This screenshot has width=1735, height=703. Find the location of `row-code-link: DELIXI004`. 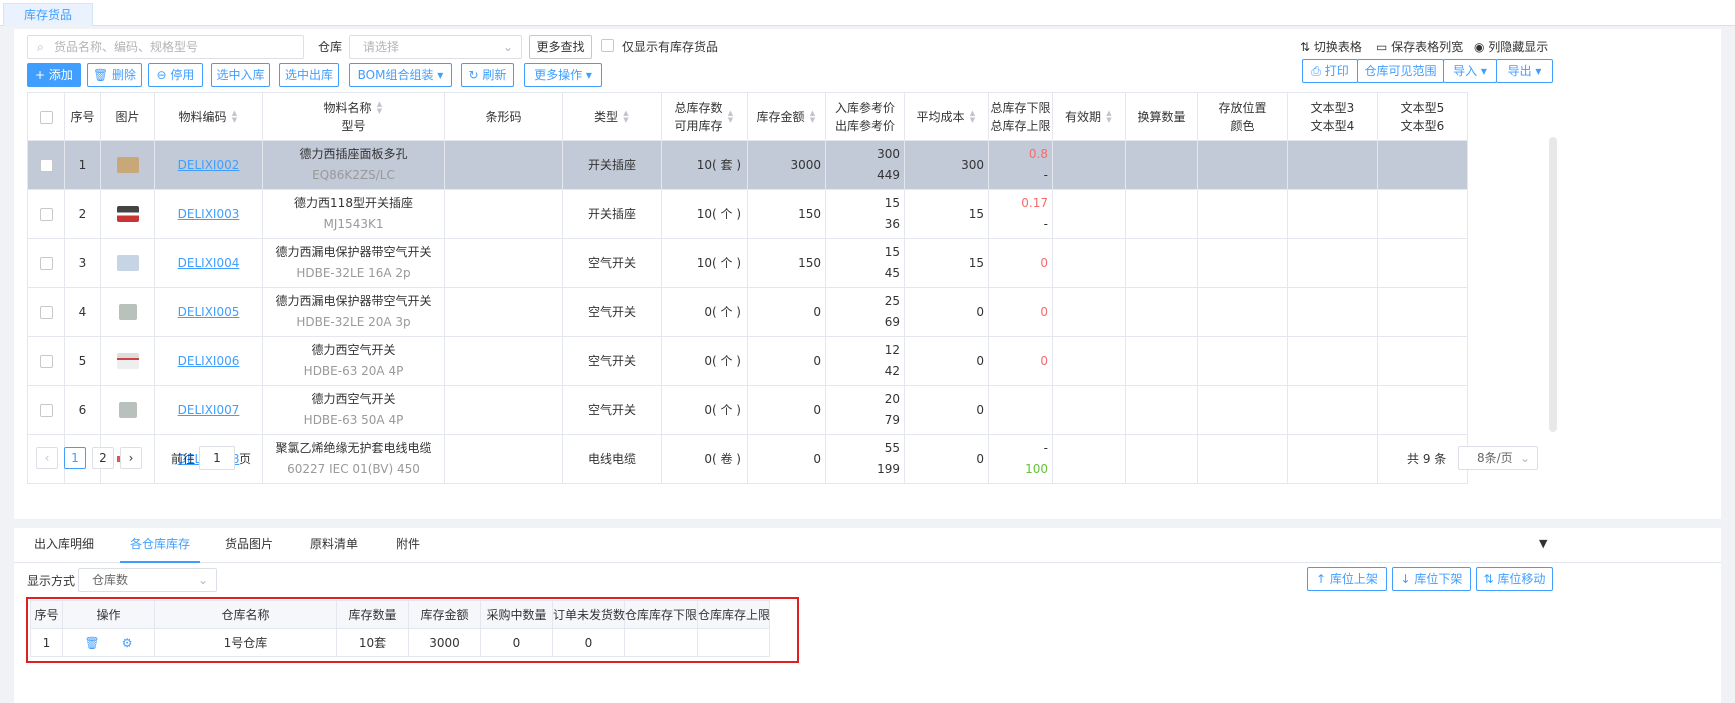

row-code-link: DELIXI004 is located at coordinates (209, 263).